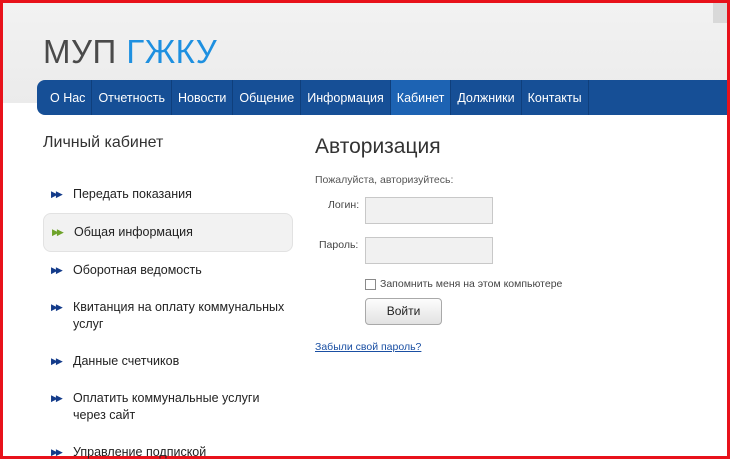 The height and width of the screenshot is (459, 730). What do you see at coordinates (403, 311) in the screenshot?
I see `login-button: Войти` at bounding box center [403, 311].